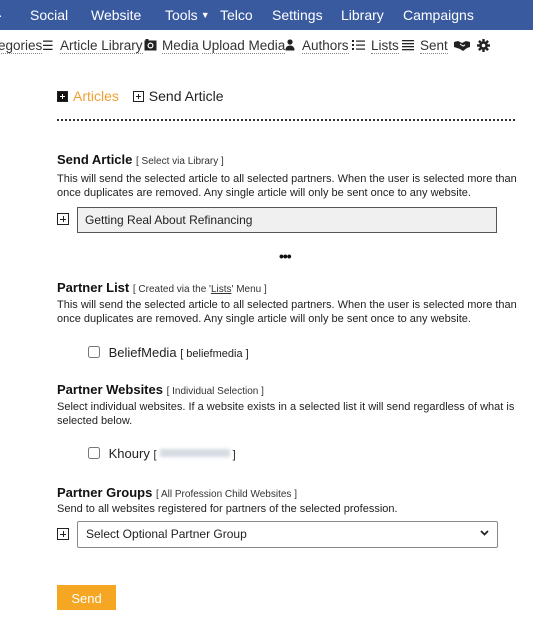 The image size is (560, 630). I want to click on partner-groups-hint: [ All Profession Child Websites ], so click(226, 494).